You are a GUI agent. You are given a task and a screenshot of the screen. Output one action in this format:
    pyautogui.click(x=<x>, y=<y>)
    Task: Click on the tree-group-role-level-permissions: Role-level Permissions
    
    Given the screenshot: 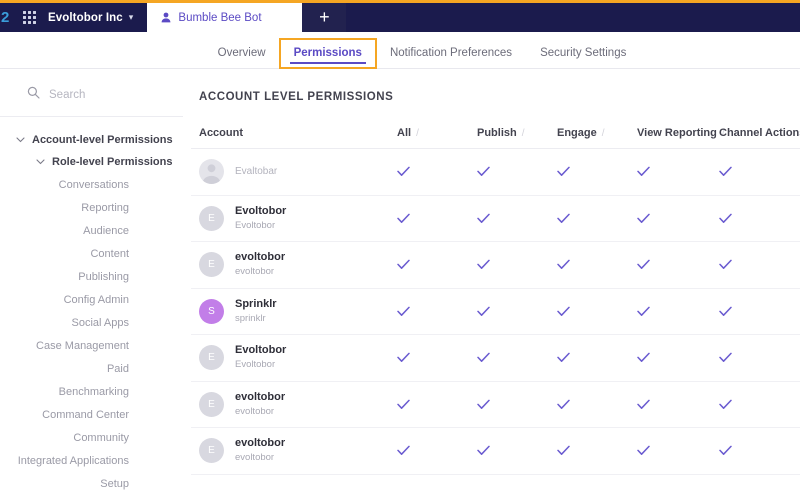 What is the action you would take?
    pyautogui.click(x=91, y=162)
    